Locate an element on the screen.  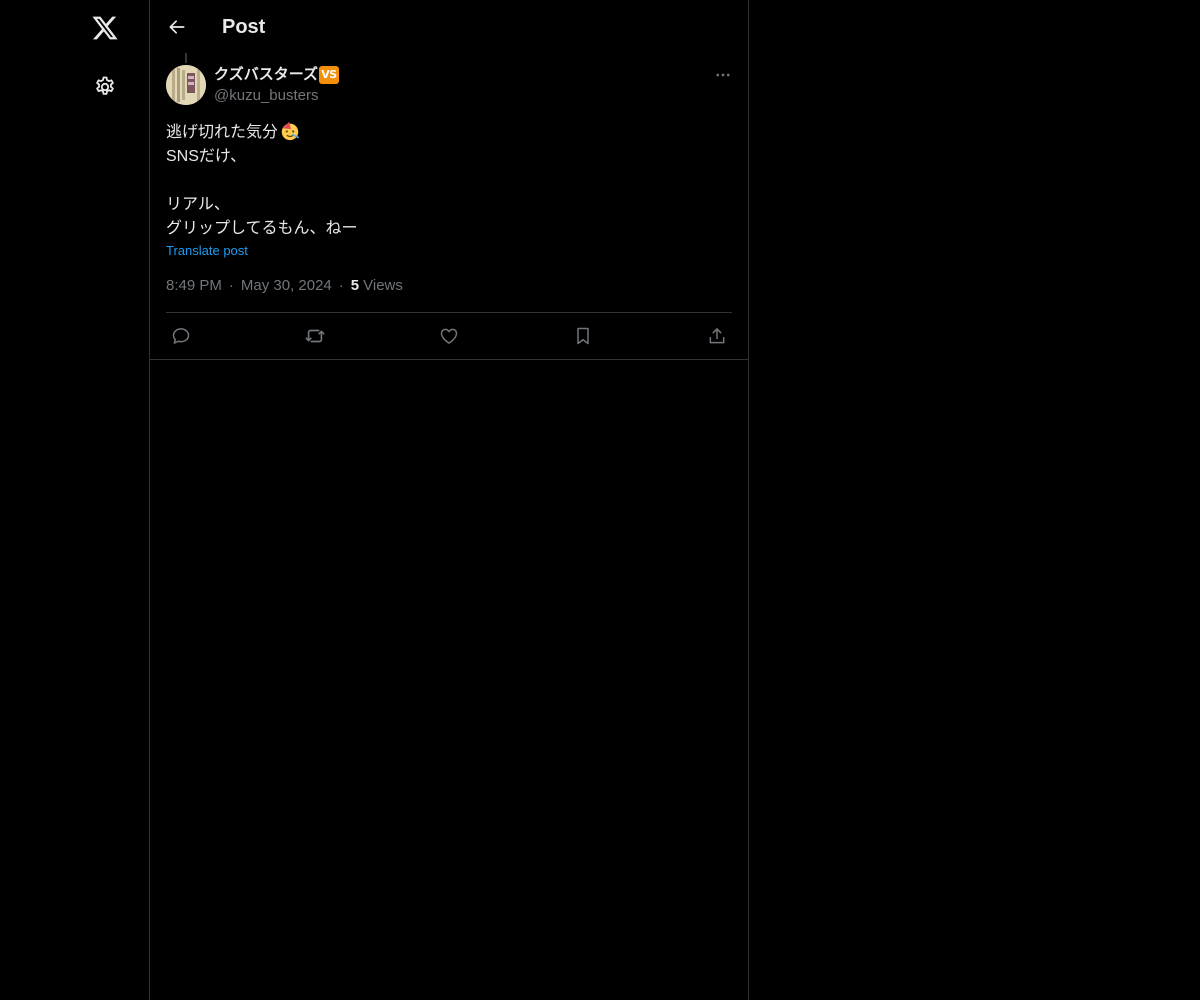
bookmark-button is located at coordinates (583, 336).